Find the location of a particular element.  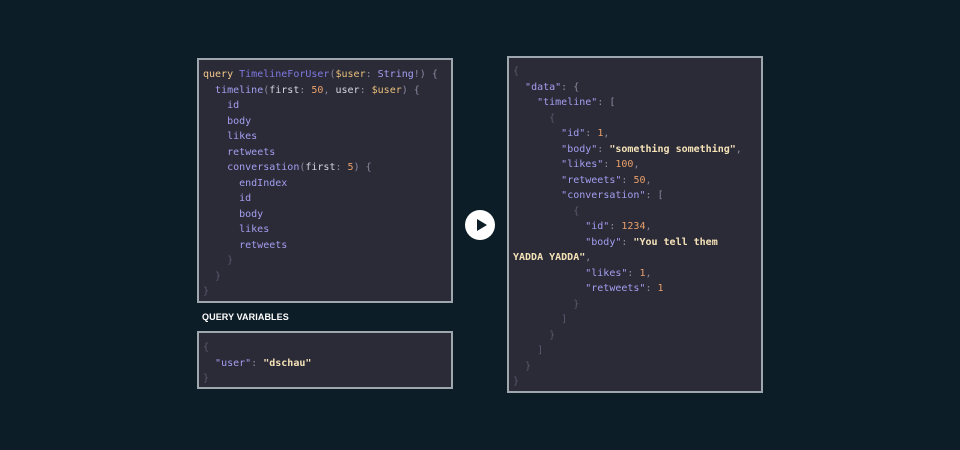

code-token: "You tell them is located at coordinates (675, 242).